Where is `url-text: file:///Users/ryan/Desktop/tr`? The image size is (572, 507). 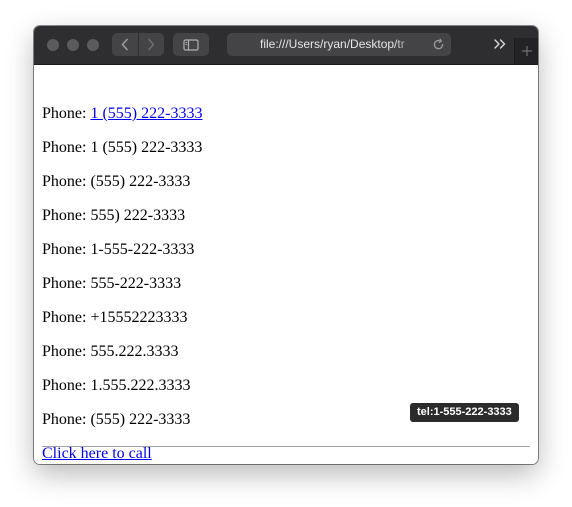 url-text: file:///Users/ryan/Desktop/tr is located at coordinates (339, 44).